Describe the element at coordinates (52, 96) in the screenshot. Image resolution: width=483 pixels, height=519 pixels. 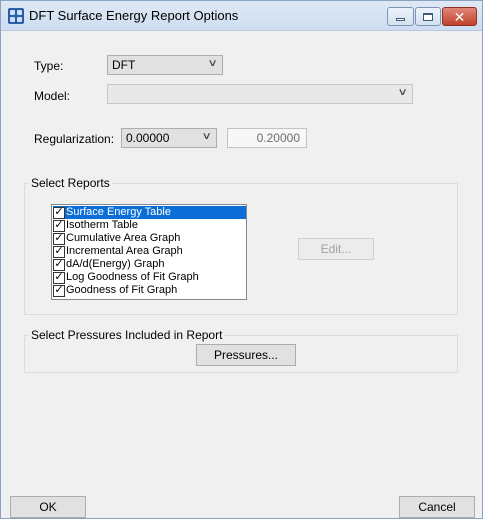
I see `model-label: Model:` at that location.